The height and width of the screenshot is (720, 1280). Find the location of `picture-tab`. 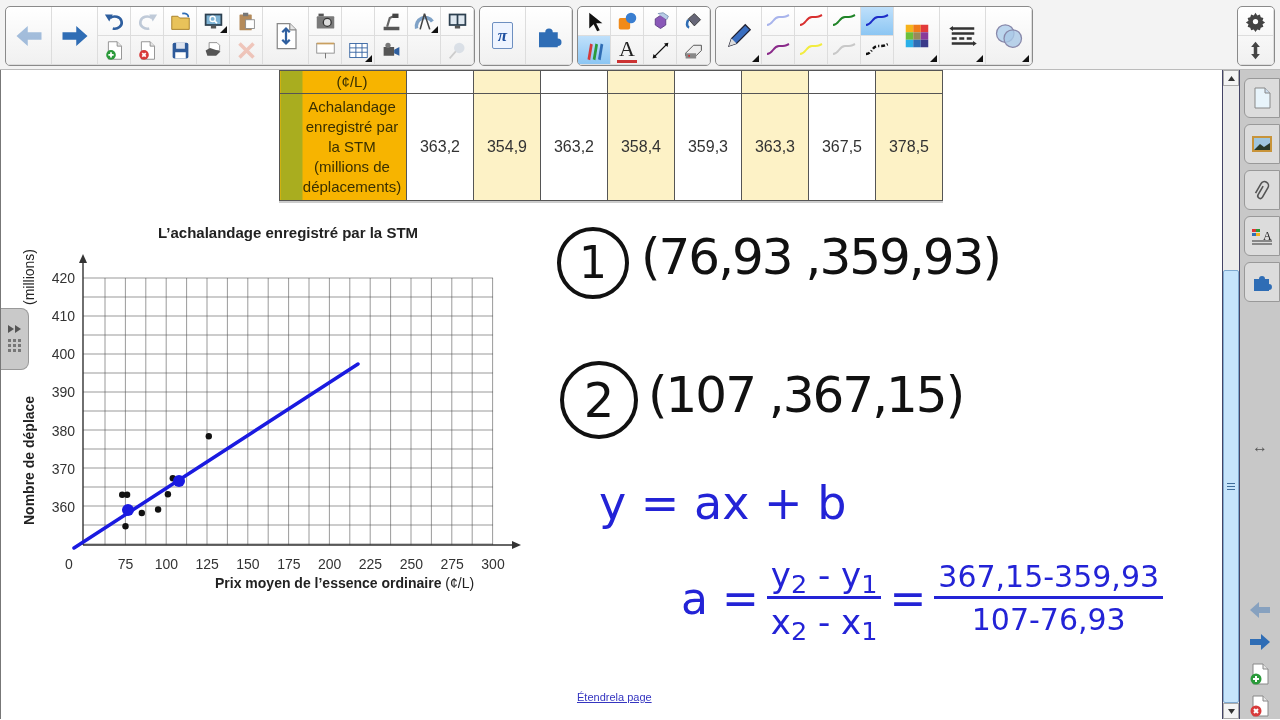

picture-tab is located at coordinates (1262, 144).